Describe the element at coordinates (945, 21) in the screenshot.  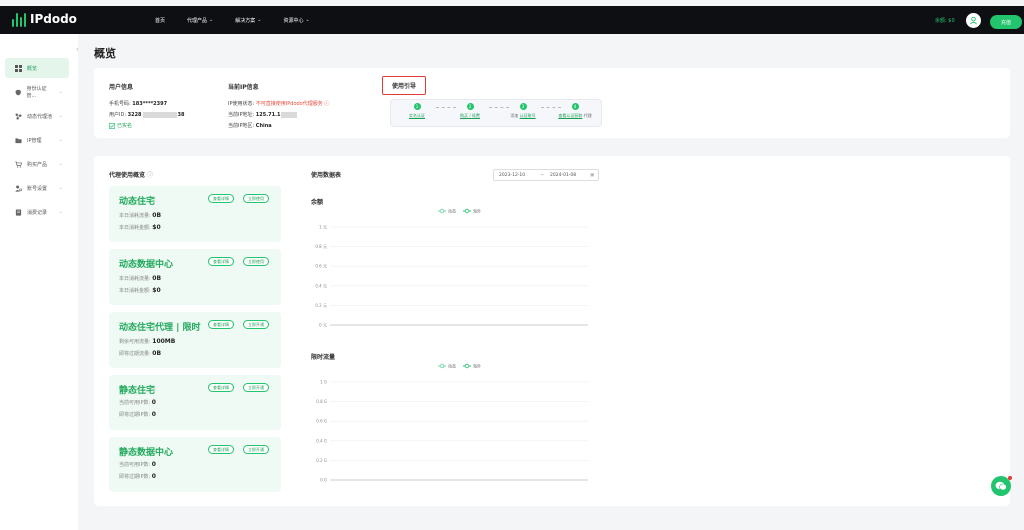
I see `balance-text: 余额: $0` at that location.